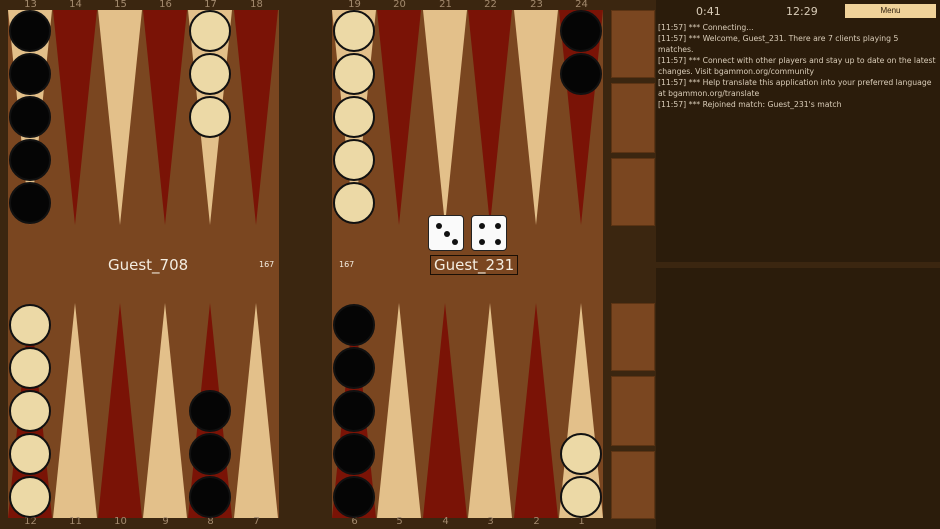  Describe the element at coordinates (210, 5) in the screenshot. I see `point-number-label: 17` at that location.